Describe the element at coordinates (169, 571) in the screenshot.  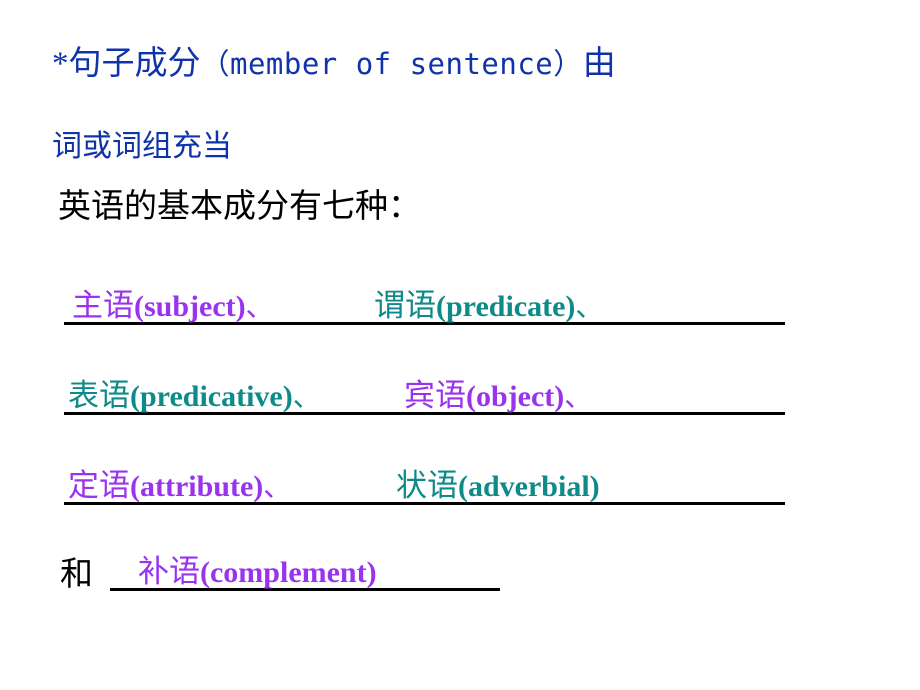
I see `term-complement-cn: 补语` at that location.